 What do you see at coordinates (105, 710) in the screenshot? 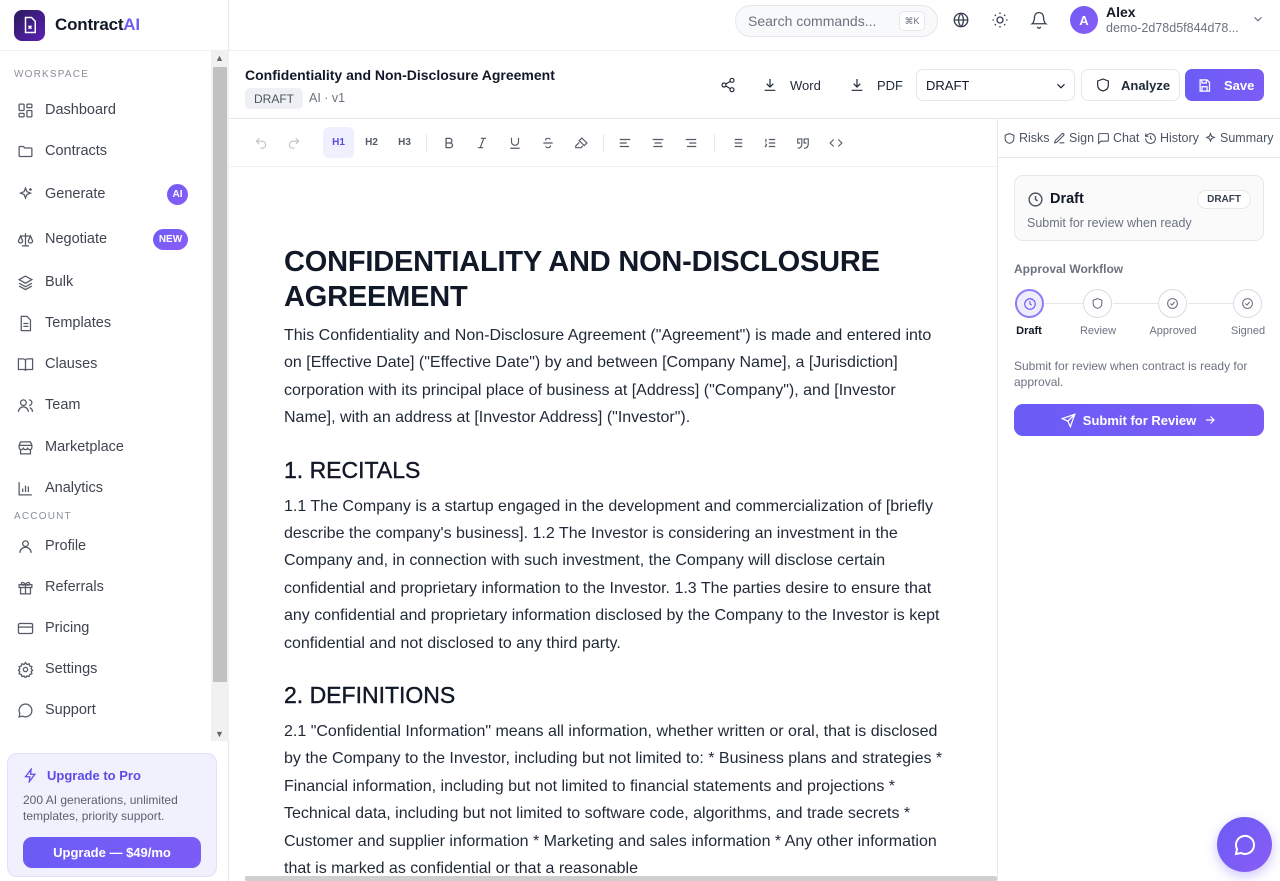
I see `sidebar-item-support: Support` at bounding box center [105, 710].